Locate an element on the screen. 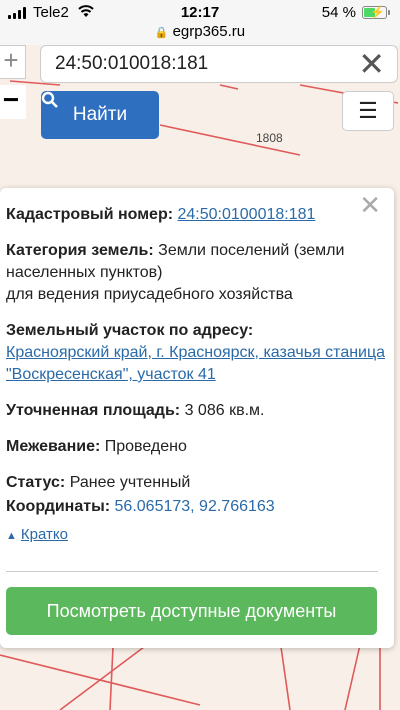 This screenshot has width=400, height=710. divider is located at coordinates (192, 571).